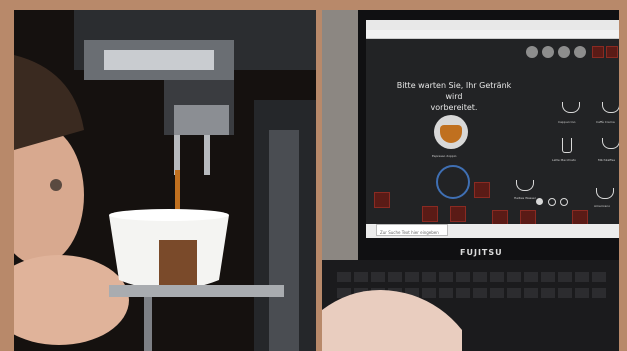  I want to click on beverage-glass-icon, so click(567, 145).